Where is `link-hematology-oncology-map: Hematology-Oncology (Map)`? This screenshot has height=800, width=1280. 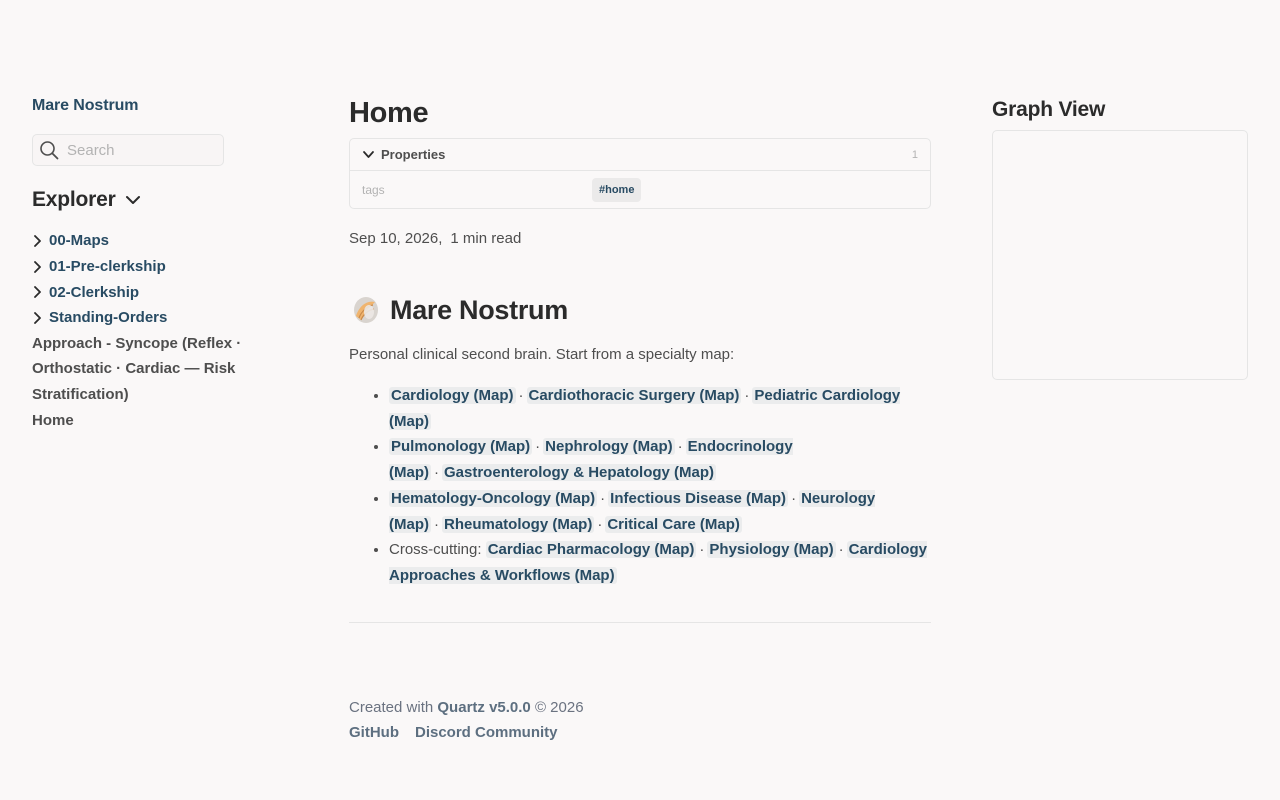 link-hematology-oncology-map: Hematology-Oncology (Map) is located at coordinates (493, 498).